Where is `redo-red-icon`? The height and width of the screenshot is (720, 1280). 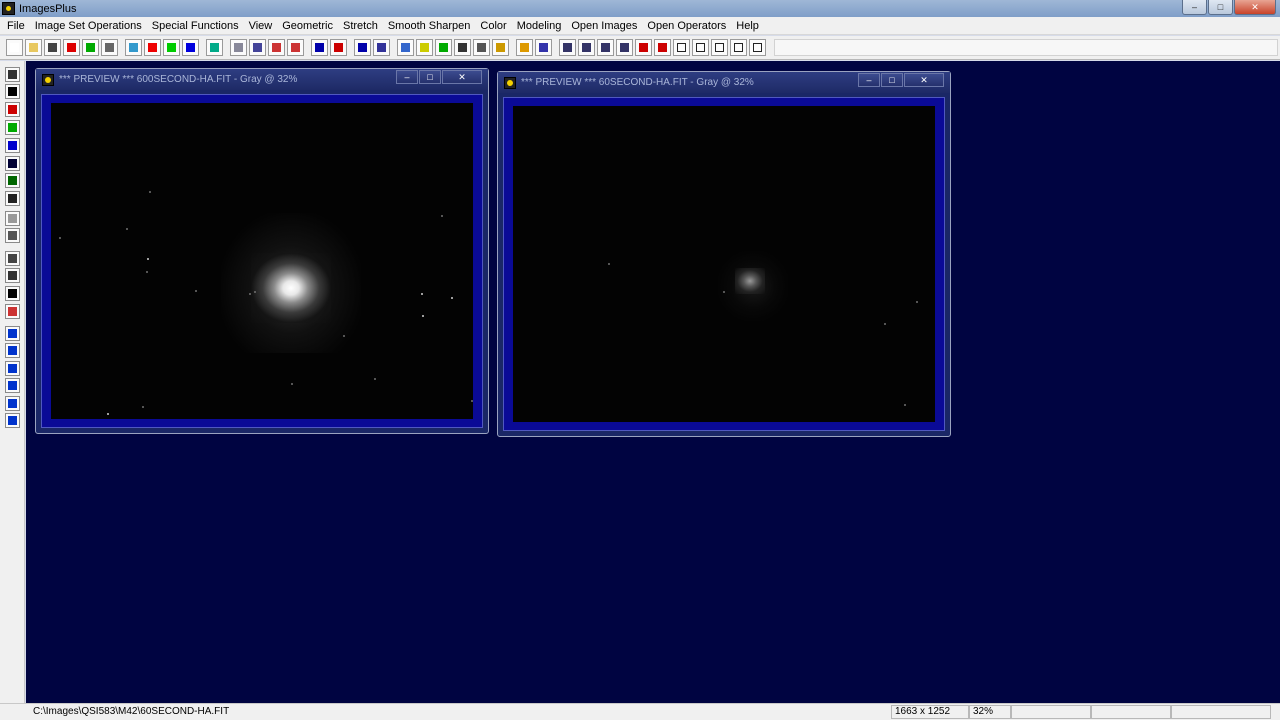 redo-red-icon is located at coordinates (295, 47).